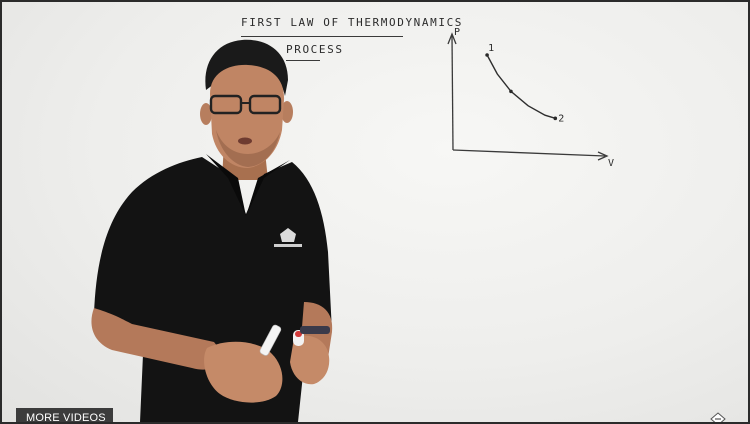  Describe the element at coordinates (64, 415) in the screenshot. I see `more-videos-button: MORE VIDEOS` at that location.